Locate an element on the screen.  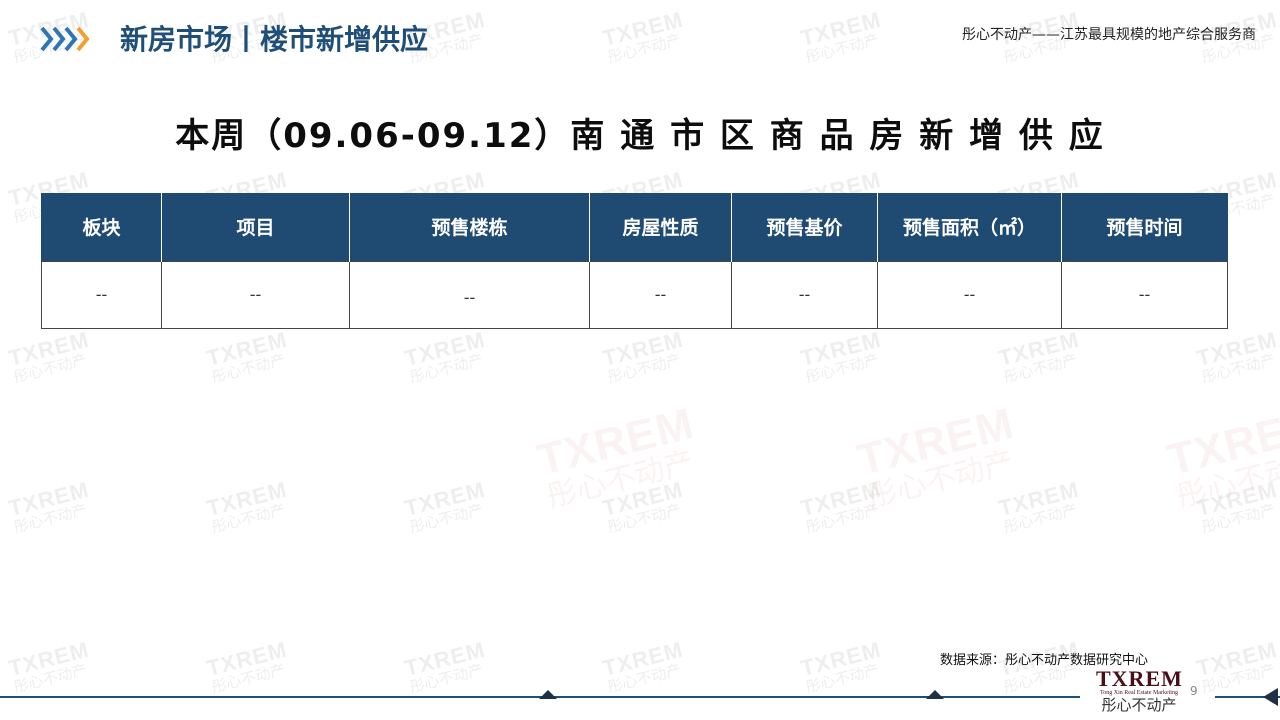
column-header-presale-buildings: 预售楼栋 is located at coordinates (469, 227).